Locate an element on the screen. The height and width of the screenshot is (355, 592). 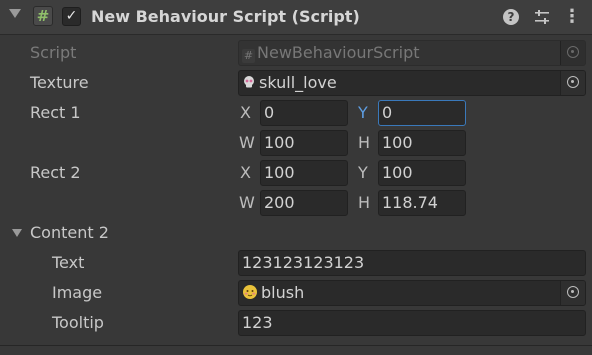
cs-script-icon: # is located at coordinates (43, 16).